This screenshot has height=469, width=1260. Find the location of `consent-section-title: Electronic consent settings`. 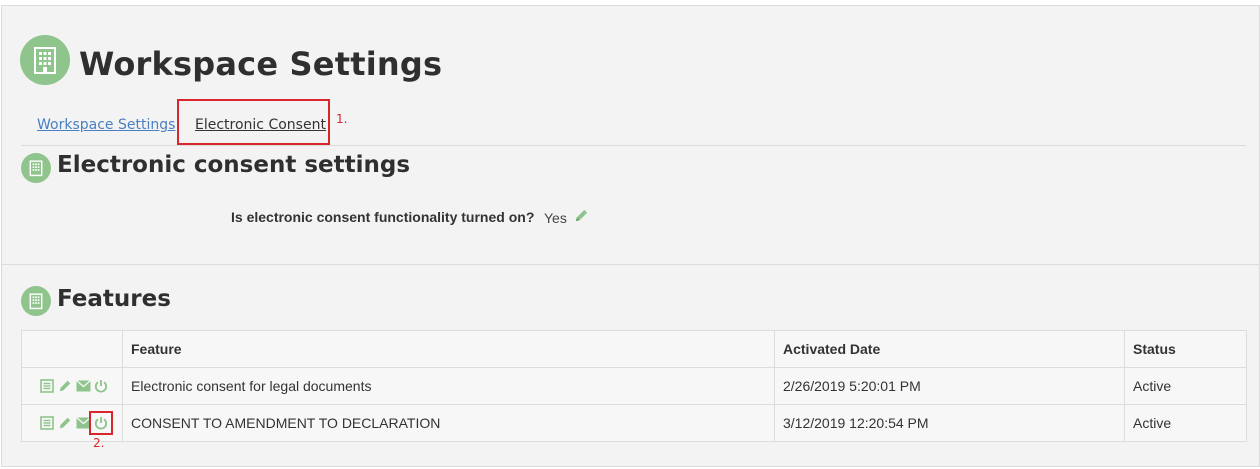

consent-section-title: Electronic consent settings is located at coordinates (234, 165).